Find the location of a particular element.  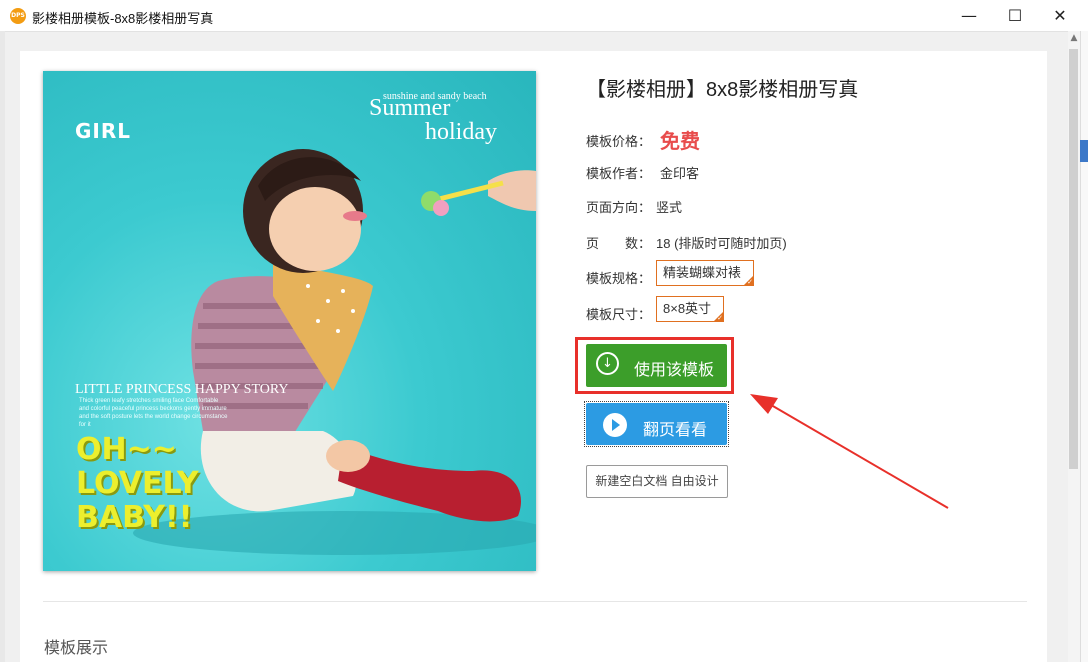

section-divider is located at coordinates (535, 601).